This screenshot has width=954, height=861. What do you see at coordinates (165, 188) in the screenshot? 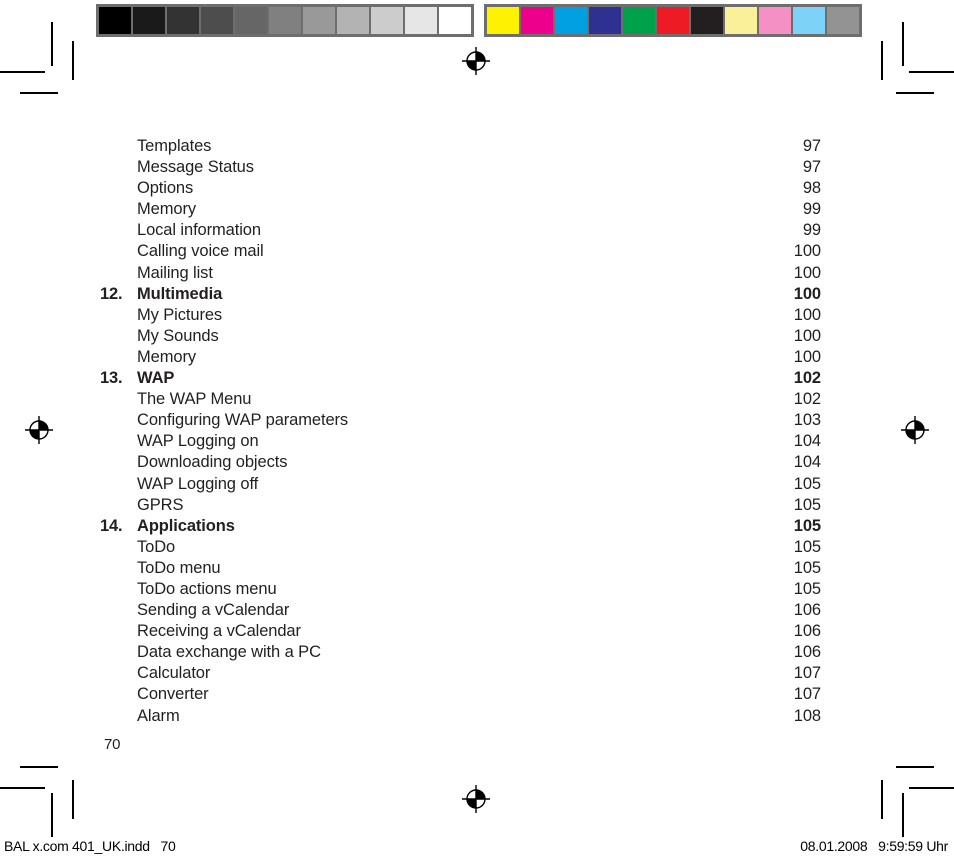
I see `toc-entry-label: Options` at bounding box center [165, 188].